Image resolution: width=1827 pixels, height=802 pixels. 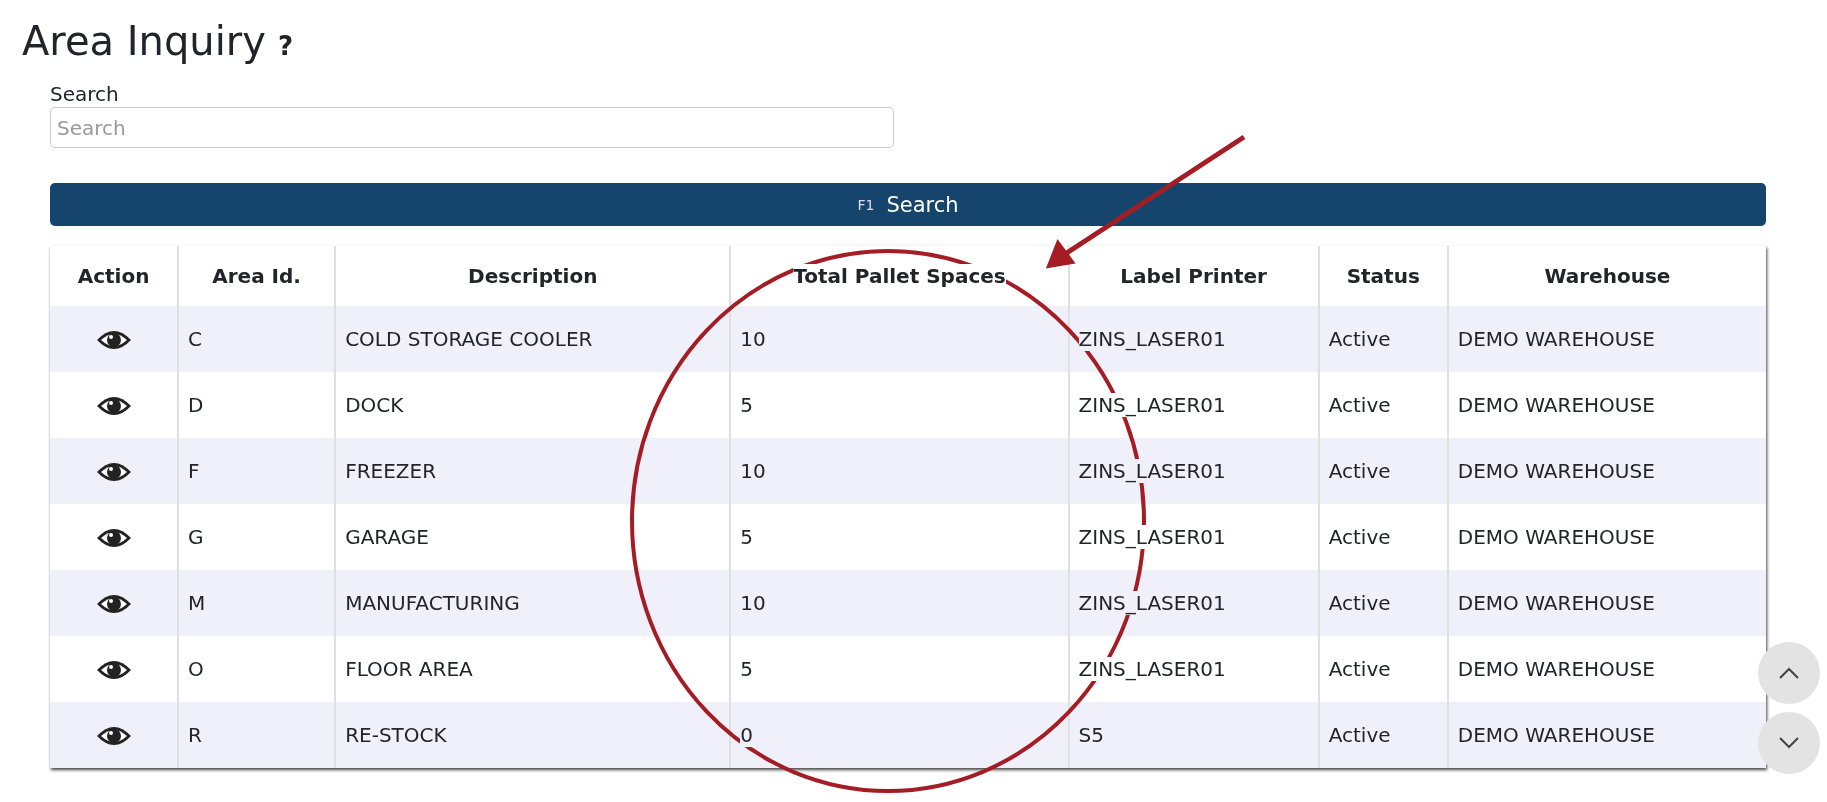 I want to click on chevron-down-icon, so click(x=1789, y=743).